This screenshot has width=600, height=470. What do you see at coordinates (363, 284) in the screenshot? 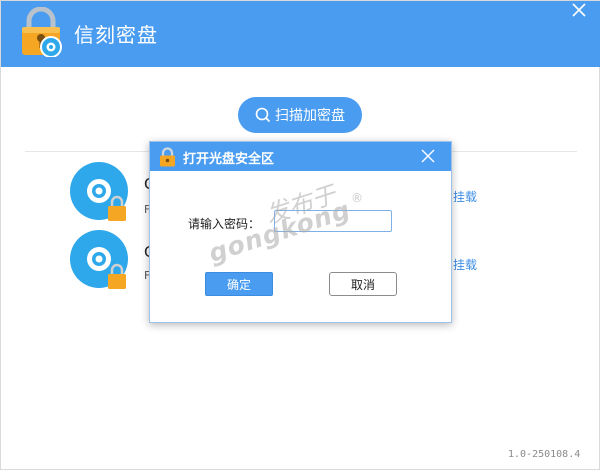
I see `cancel-button: 取消` at bounding box center [363, 284].